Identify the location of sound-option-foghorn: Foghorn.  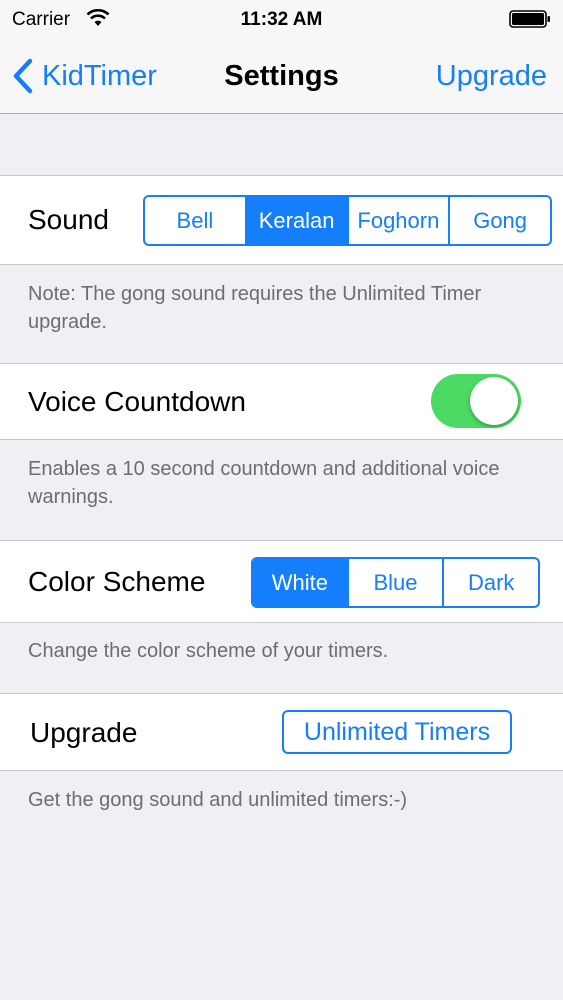
(397, 220).